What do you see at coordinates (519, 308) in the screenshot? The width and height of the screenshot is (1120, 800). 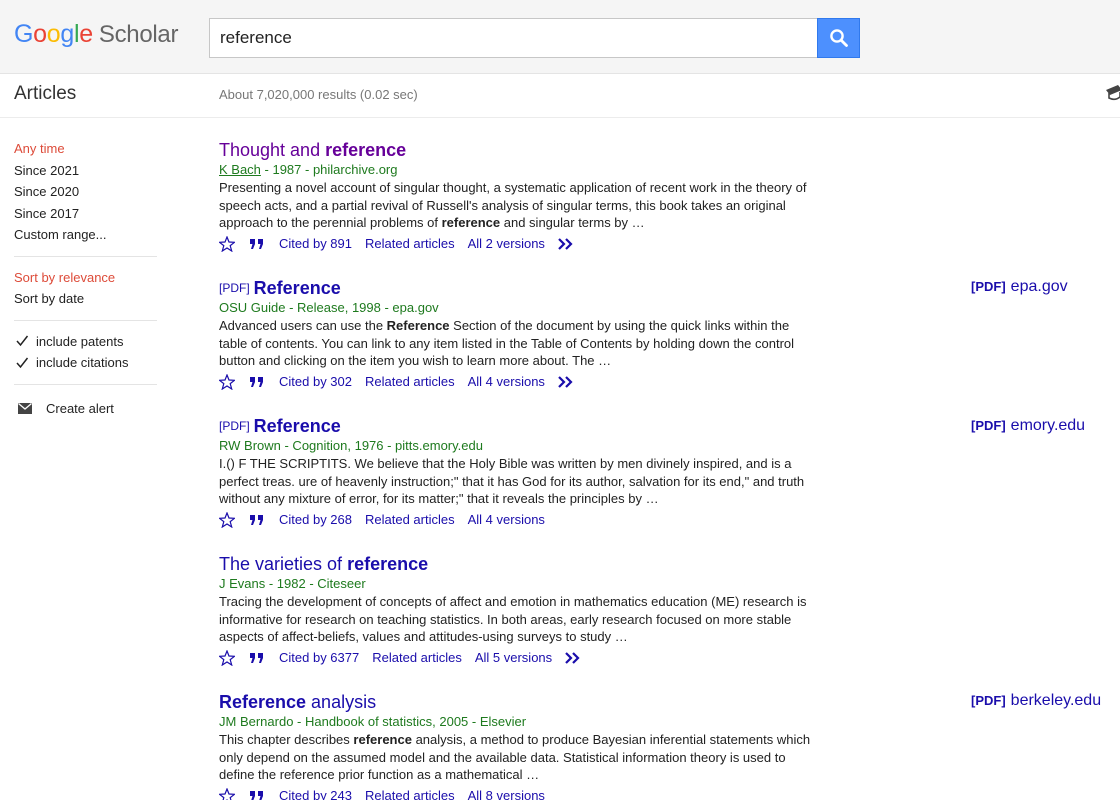 I see `result-meta: OSU Guide - Release, 1998 - epa.gov` at bounding box center [519, 308].